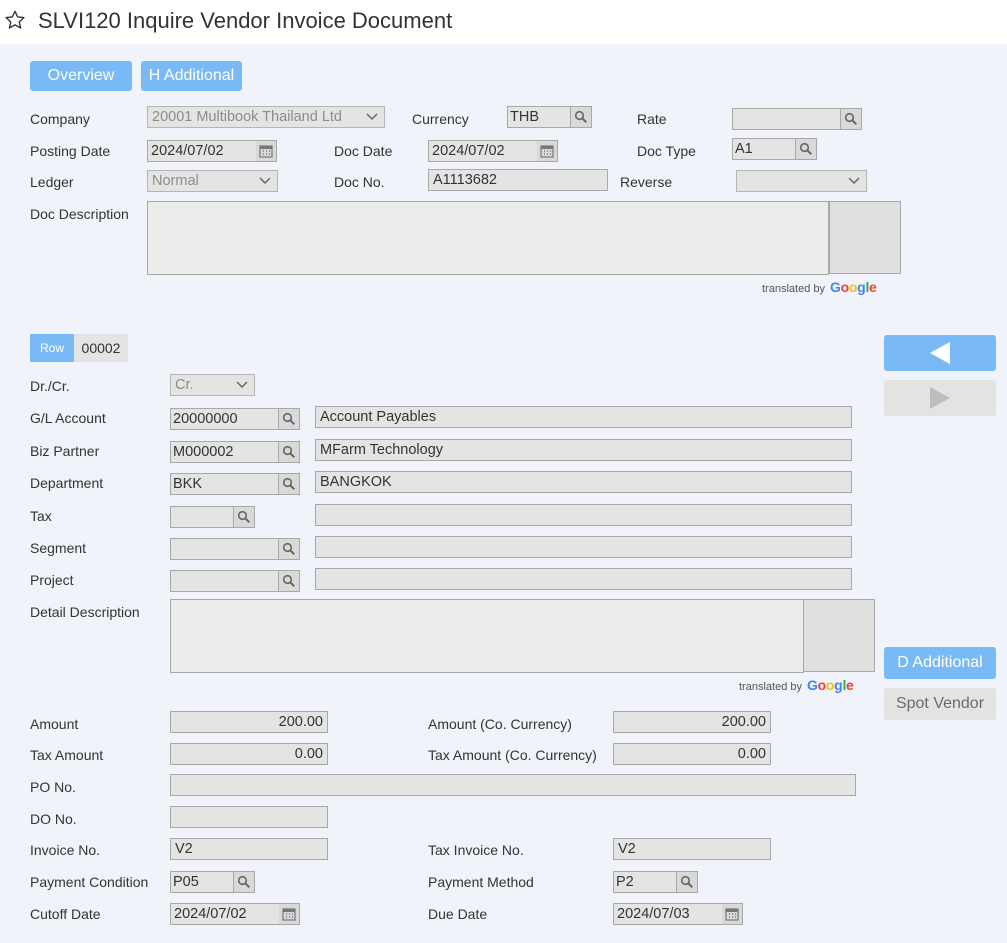 This screenshot has width=1007, height=943. Describe the element at coordinates (830, 685) in the screenshot. I see `google-logo: Google` at that location.